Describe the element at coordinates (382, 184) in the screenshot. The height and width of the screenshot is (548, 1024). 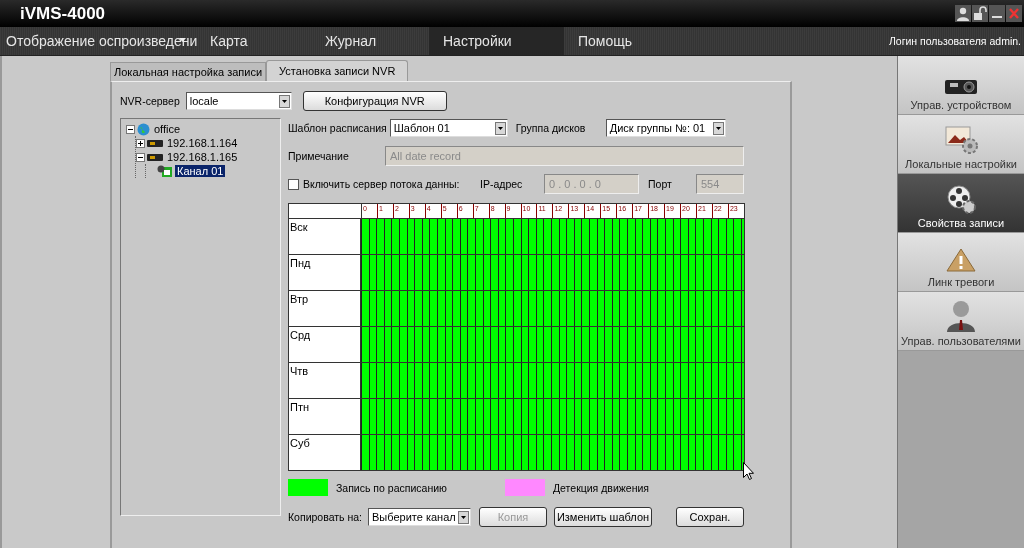
I see `checkbox-label: Включить сервер потока данны:` at that location.